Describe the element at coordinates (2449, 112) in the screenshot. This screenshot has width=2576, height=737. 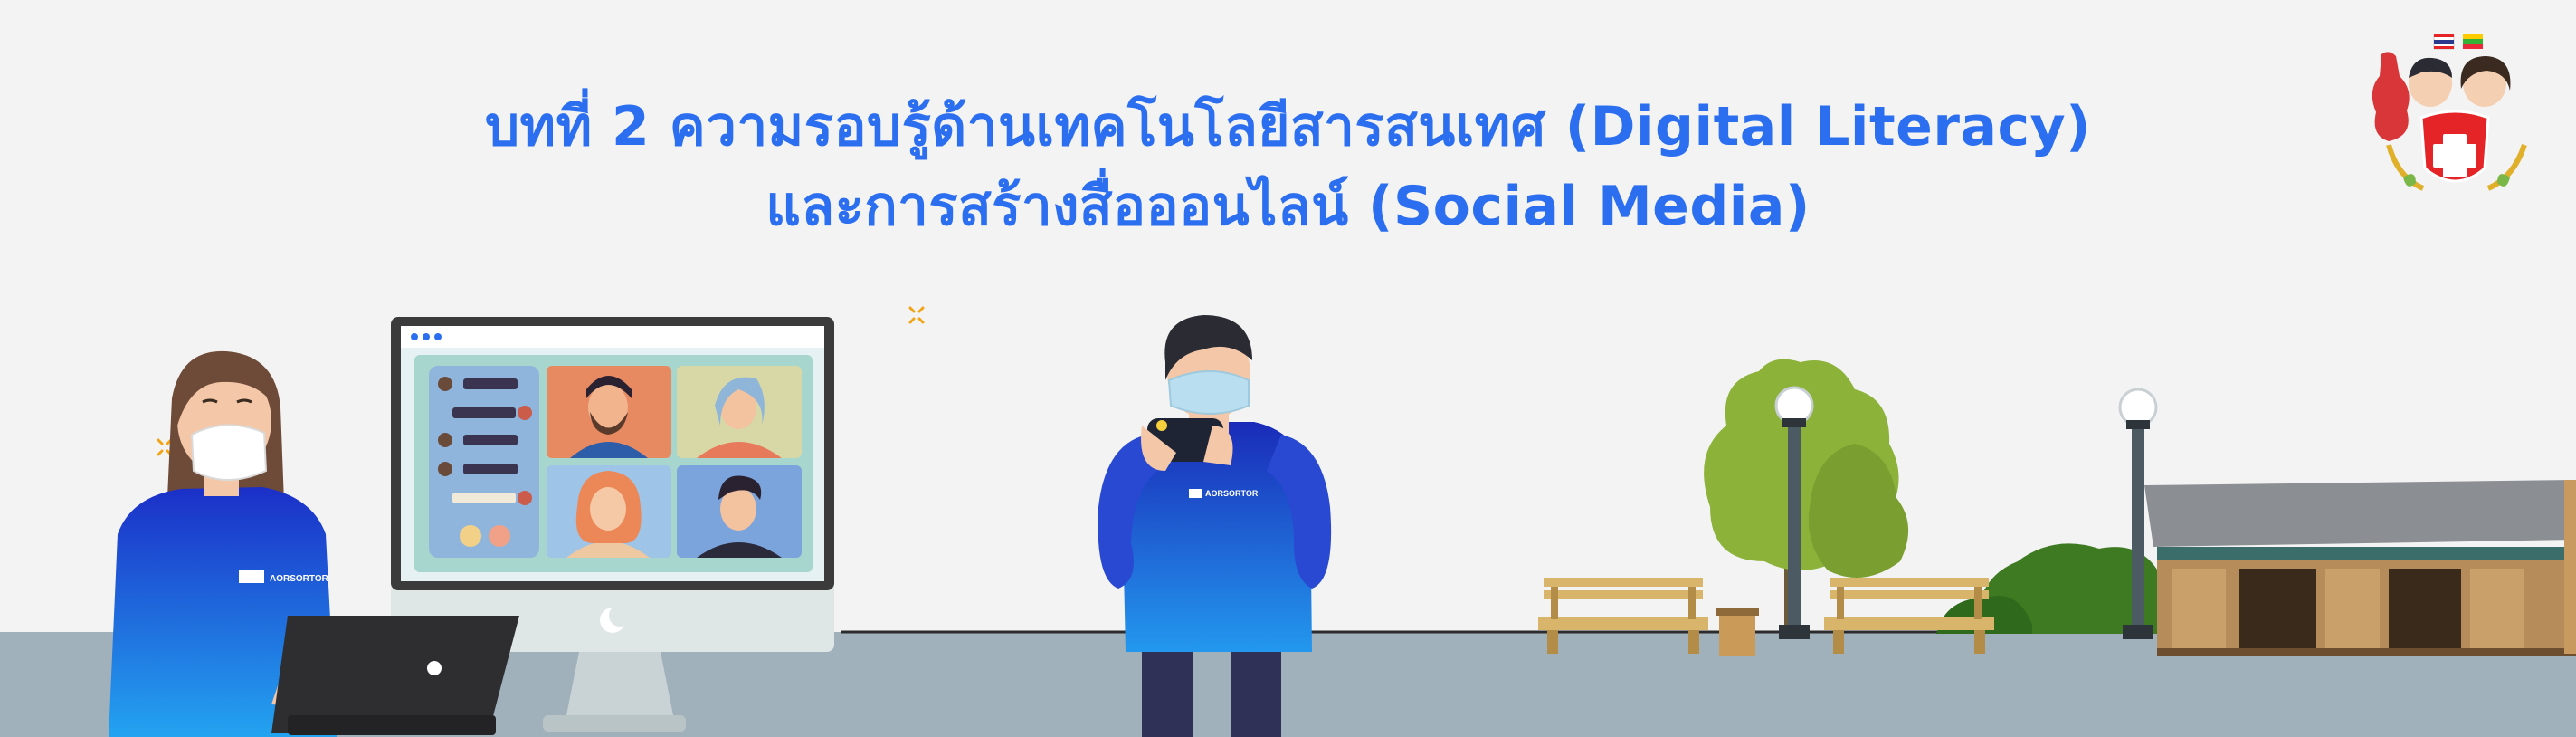
I see `health-volunteer-logo-icon` at that location.